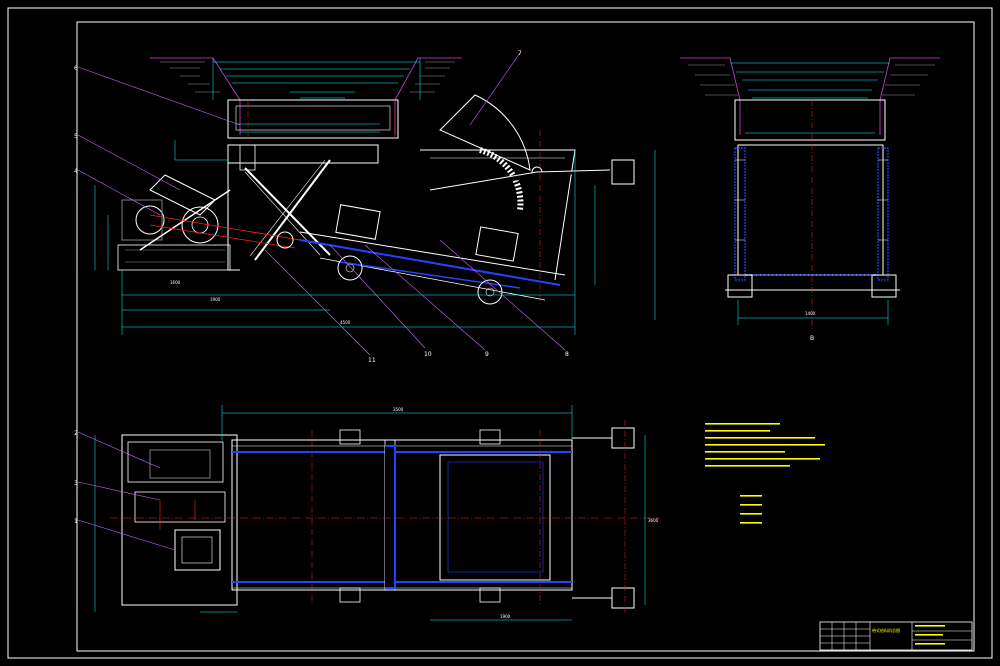 The height and width of the screenshot is (666, 1000). What do you see at coordinates (345, 322) in the screenshot?
I see `dim-front-overall: 4500` at bounding box center [345, 322].